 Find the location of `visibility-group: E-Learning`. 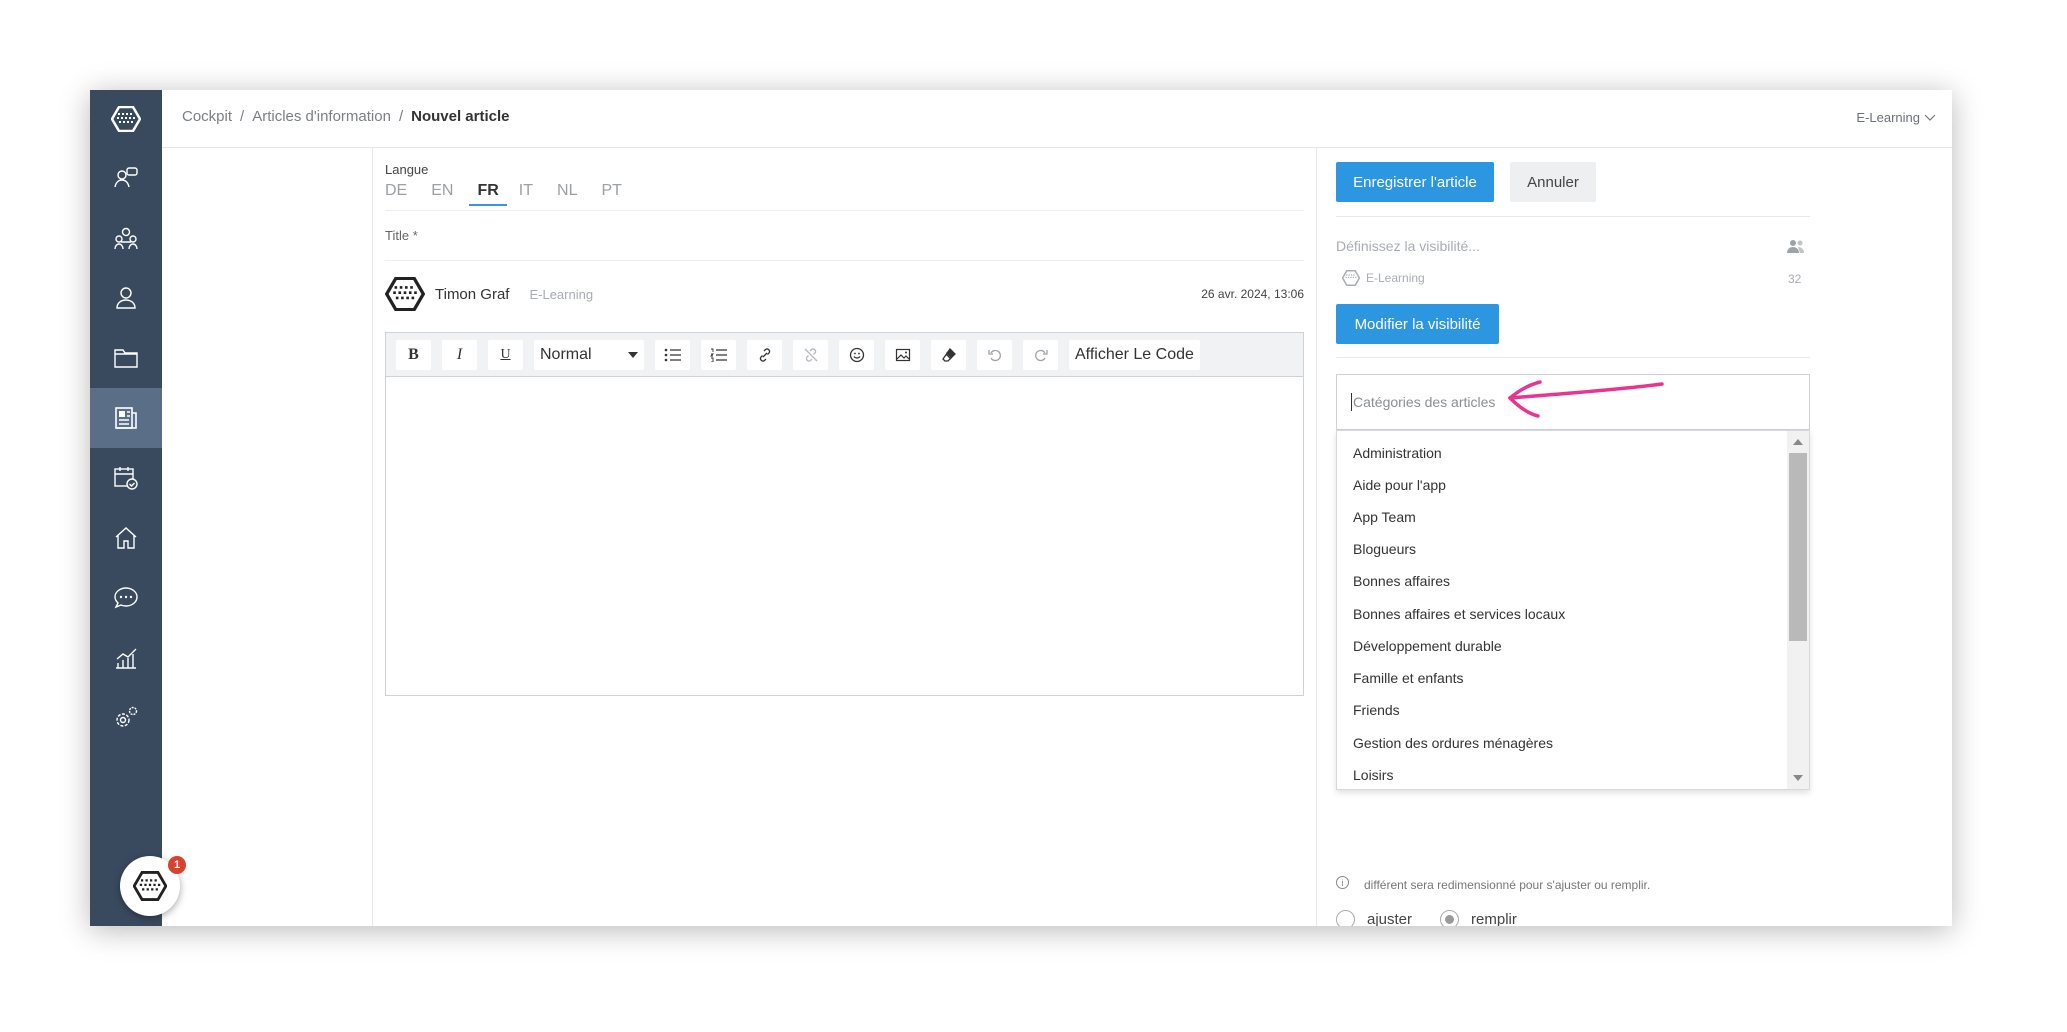

visibility-group: E-Learning is located at coordinates (1383, 278).